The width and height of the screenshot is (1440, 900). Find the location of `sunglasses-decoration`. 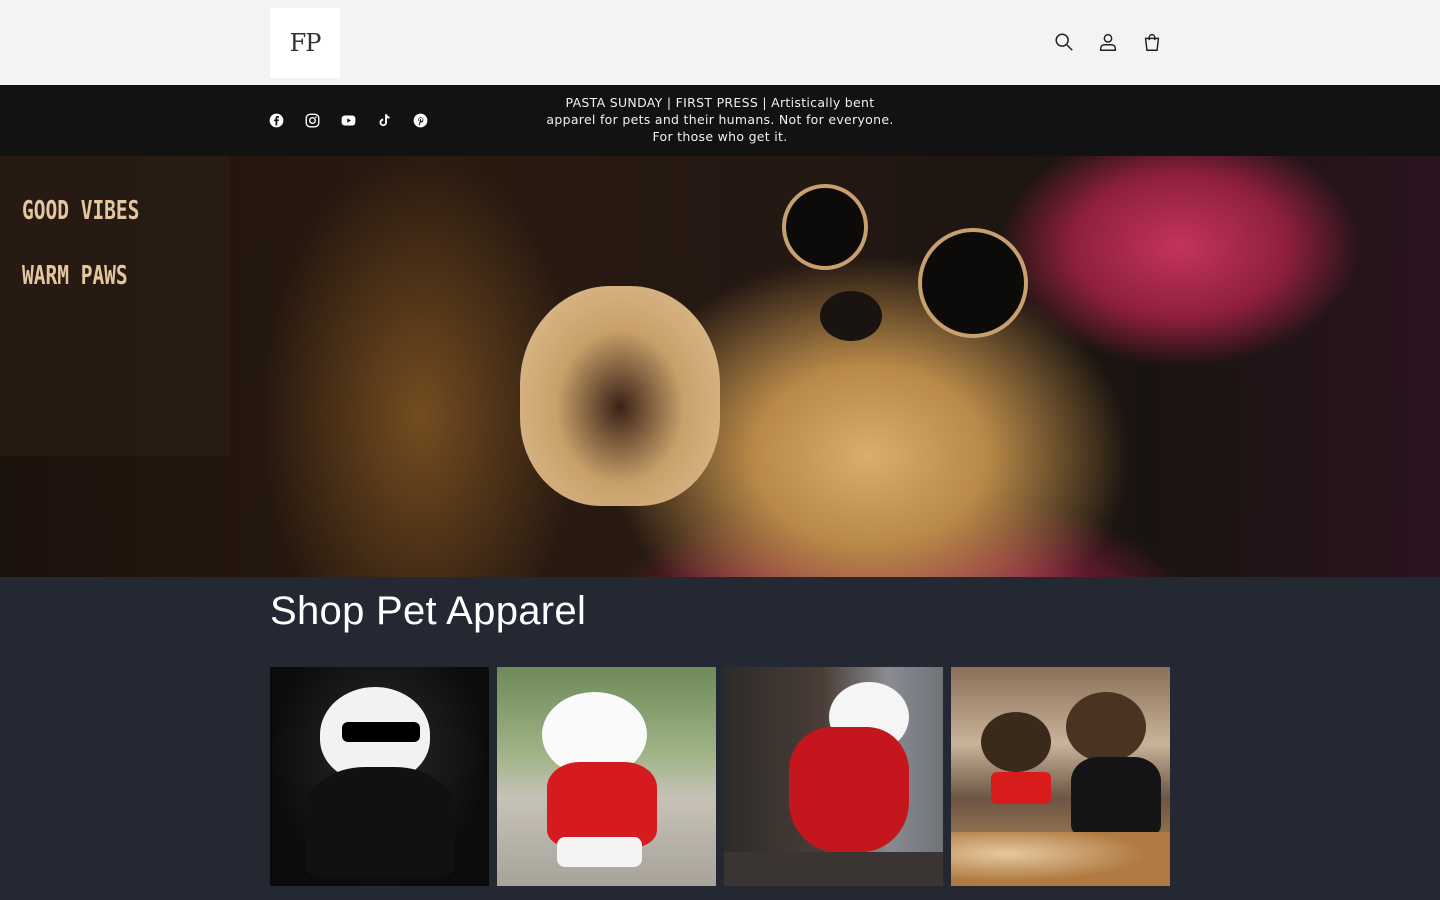

sunglasses-decoration is located at coordinates (381, 732).